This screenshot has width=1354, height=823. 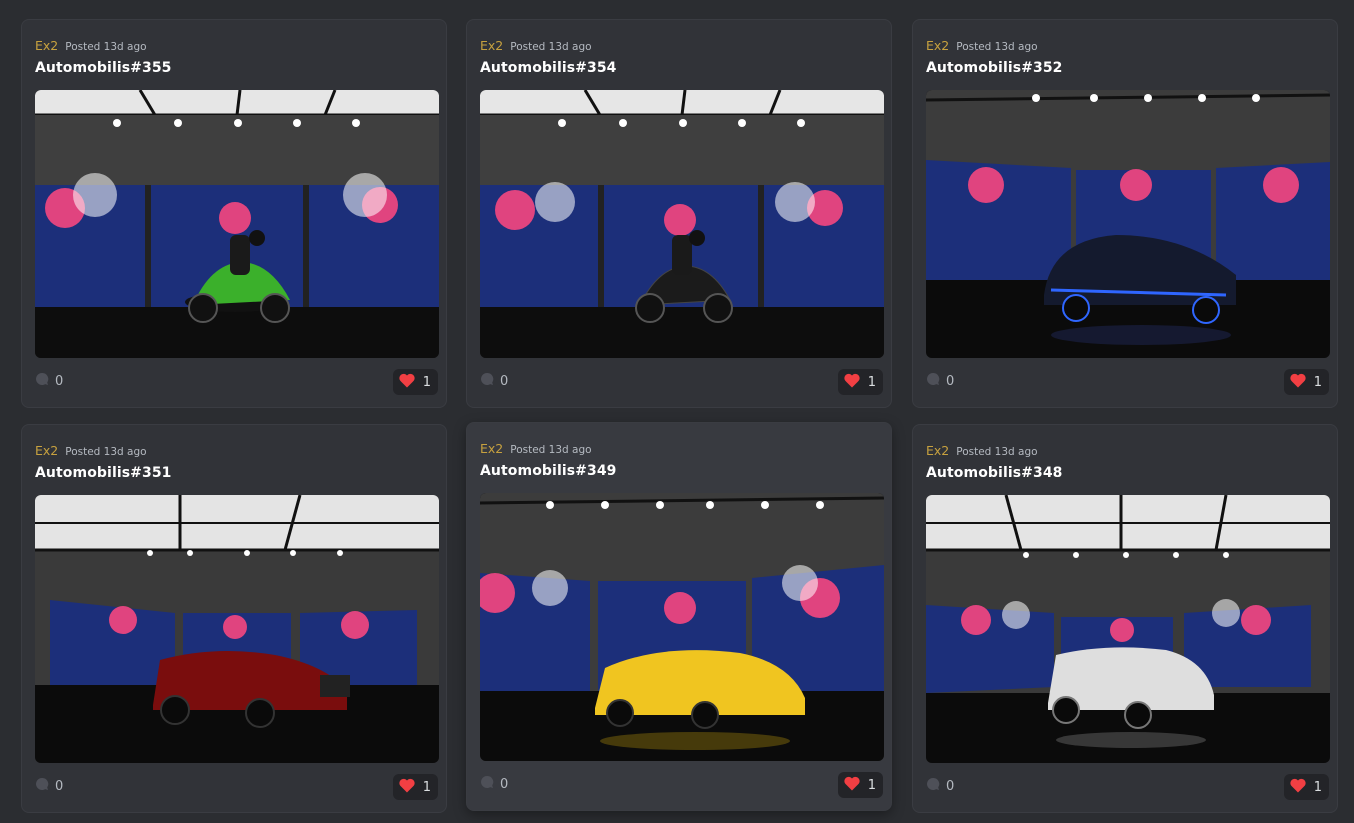 I want to click on post-card: Ex2 Posted 13d ago Automobilis#352 0 1, so click(x=1125, y=213).